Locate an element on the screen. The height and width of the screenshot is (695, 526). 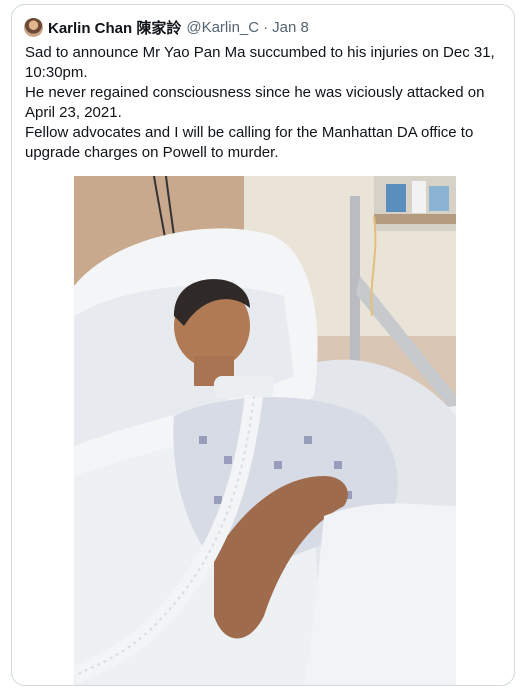
display-name: Karlin Chan 陳家詅 is located at coordinates (114, 27).